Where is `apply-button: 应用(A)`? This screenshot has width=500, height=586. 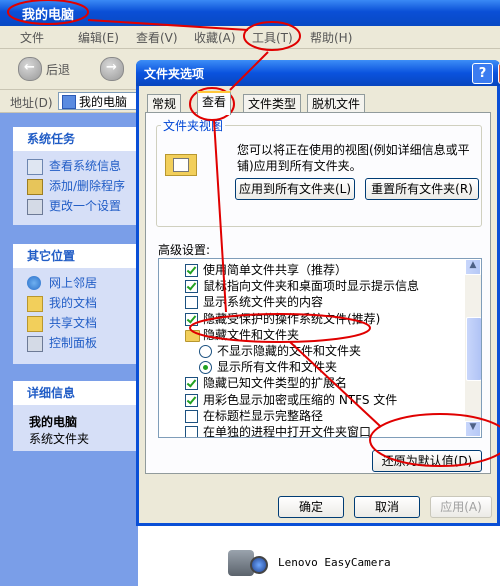 apply-button: 应用(A) is located at coordinates (461, 507).